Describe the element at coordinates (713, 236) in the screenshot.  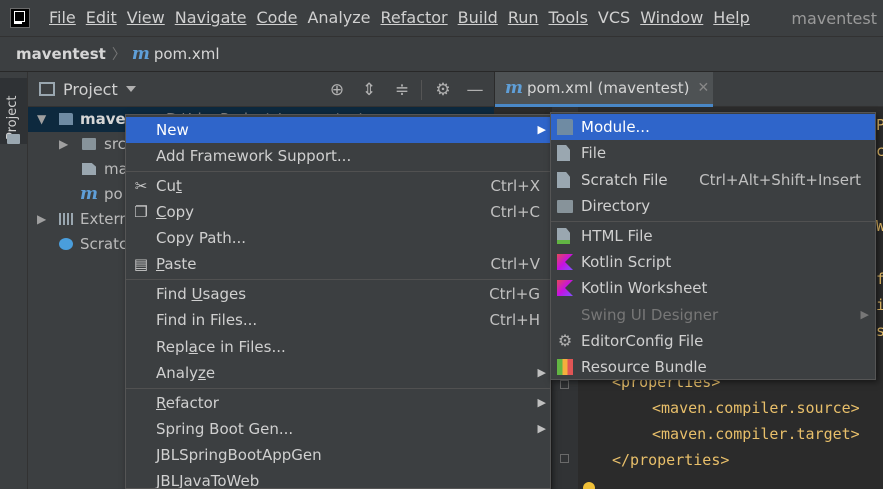
I see `submenu-item-html-file: HTML File` at that location.